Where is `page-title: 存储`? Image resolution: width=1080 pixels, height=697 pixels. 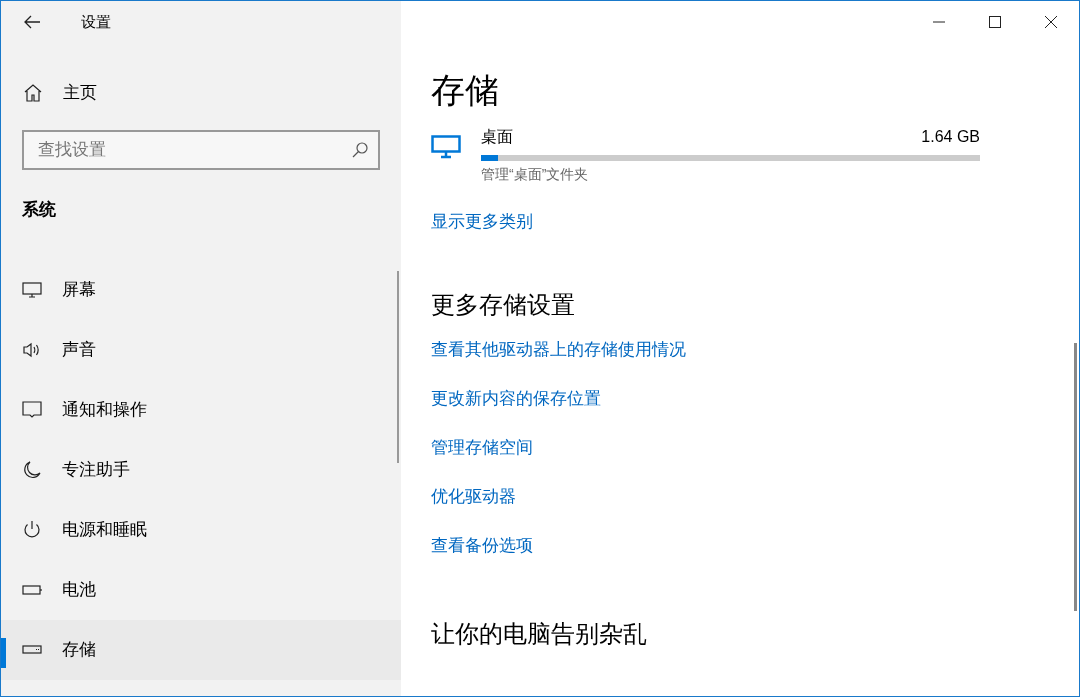
page-title: 存储 is located at coordinates (465, 90).